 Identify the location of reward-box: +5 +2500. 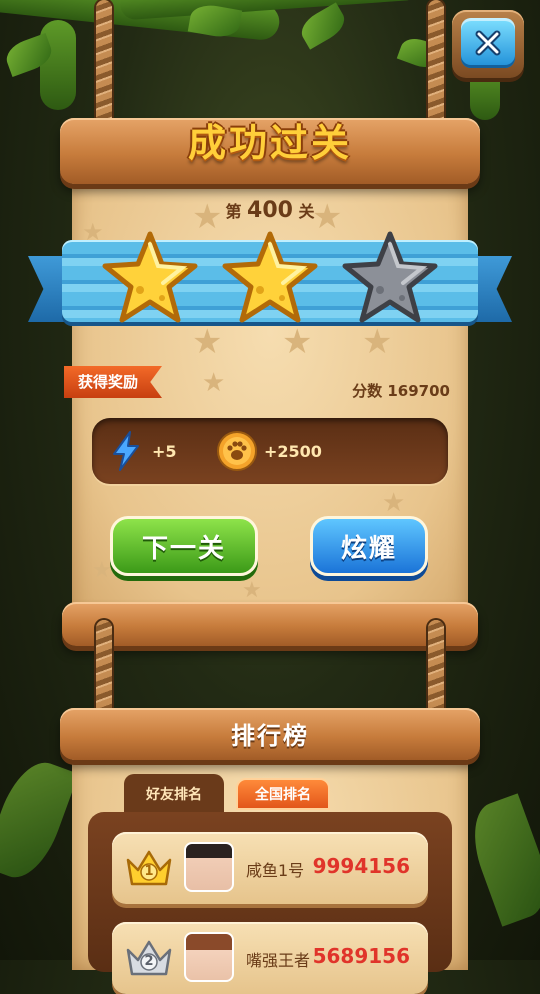
(270, 451).